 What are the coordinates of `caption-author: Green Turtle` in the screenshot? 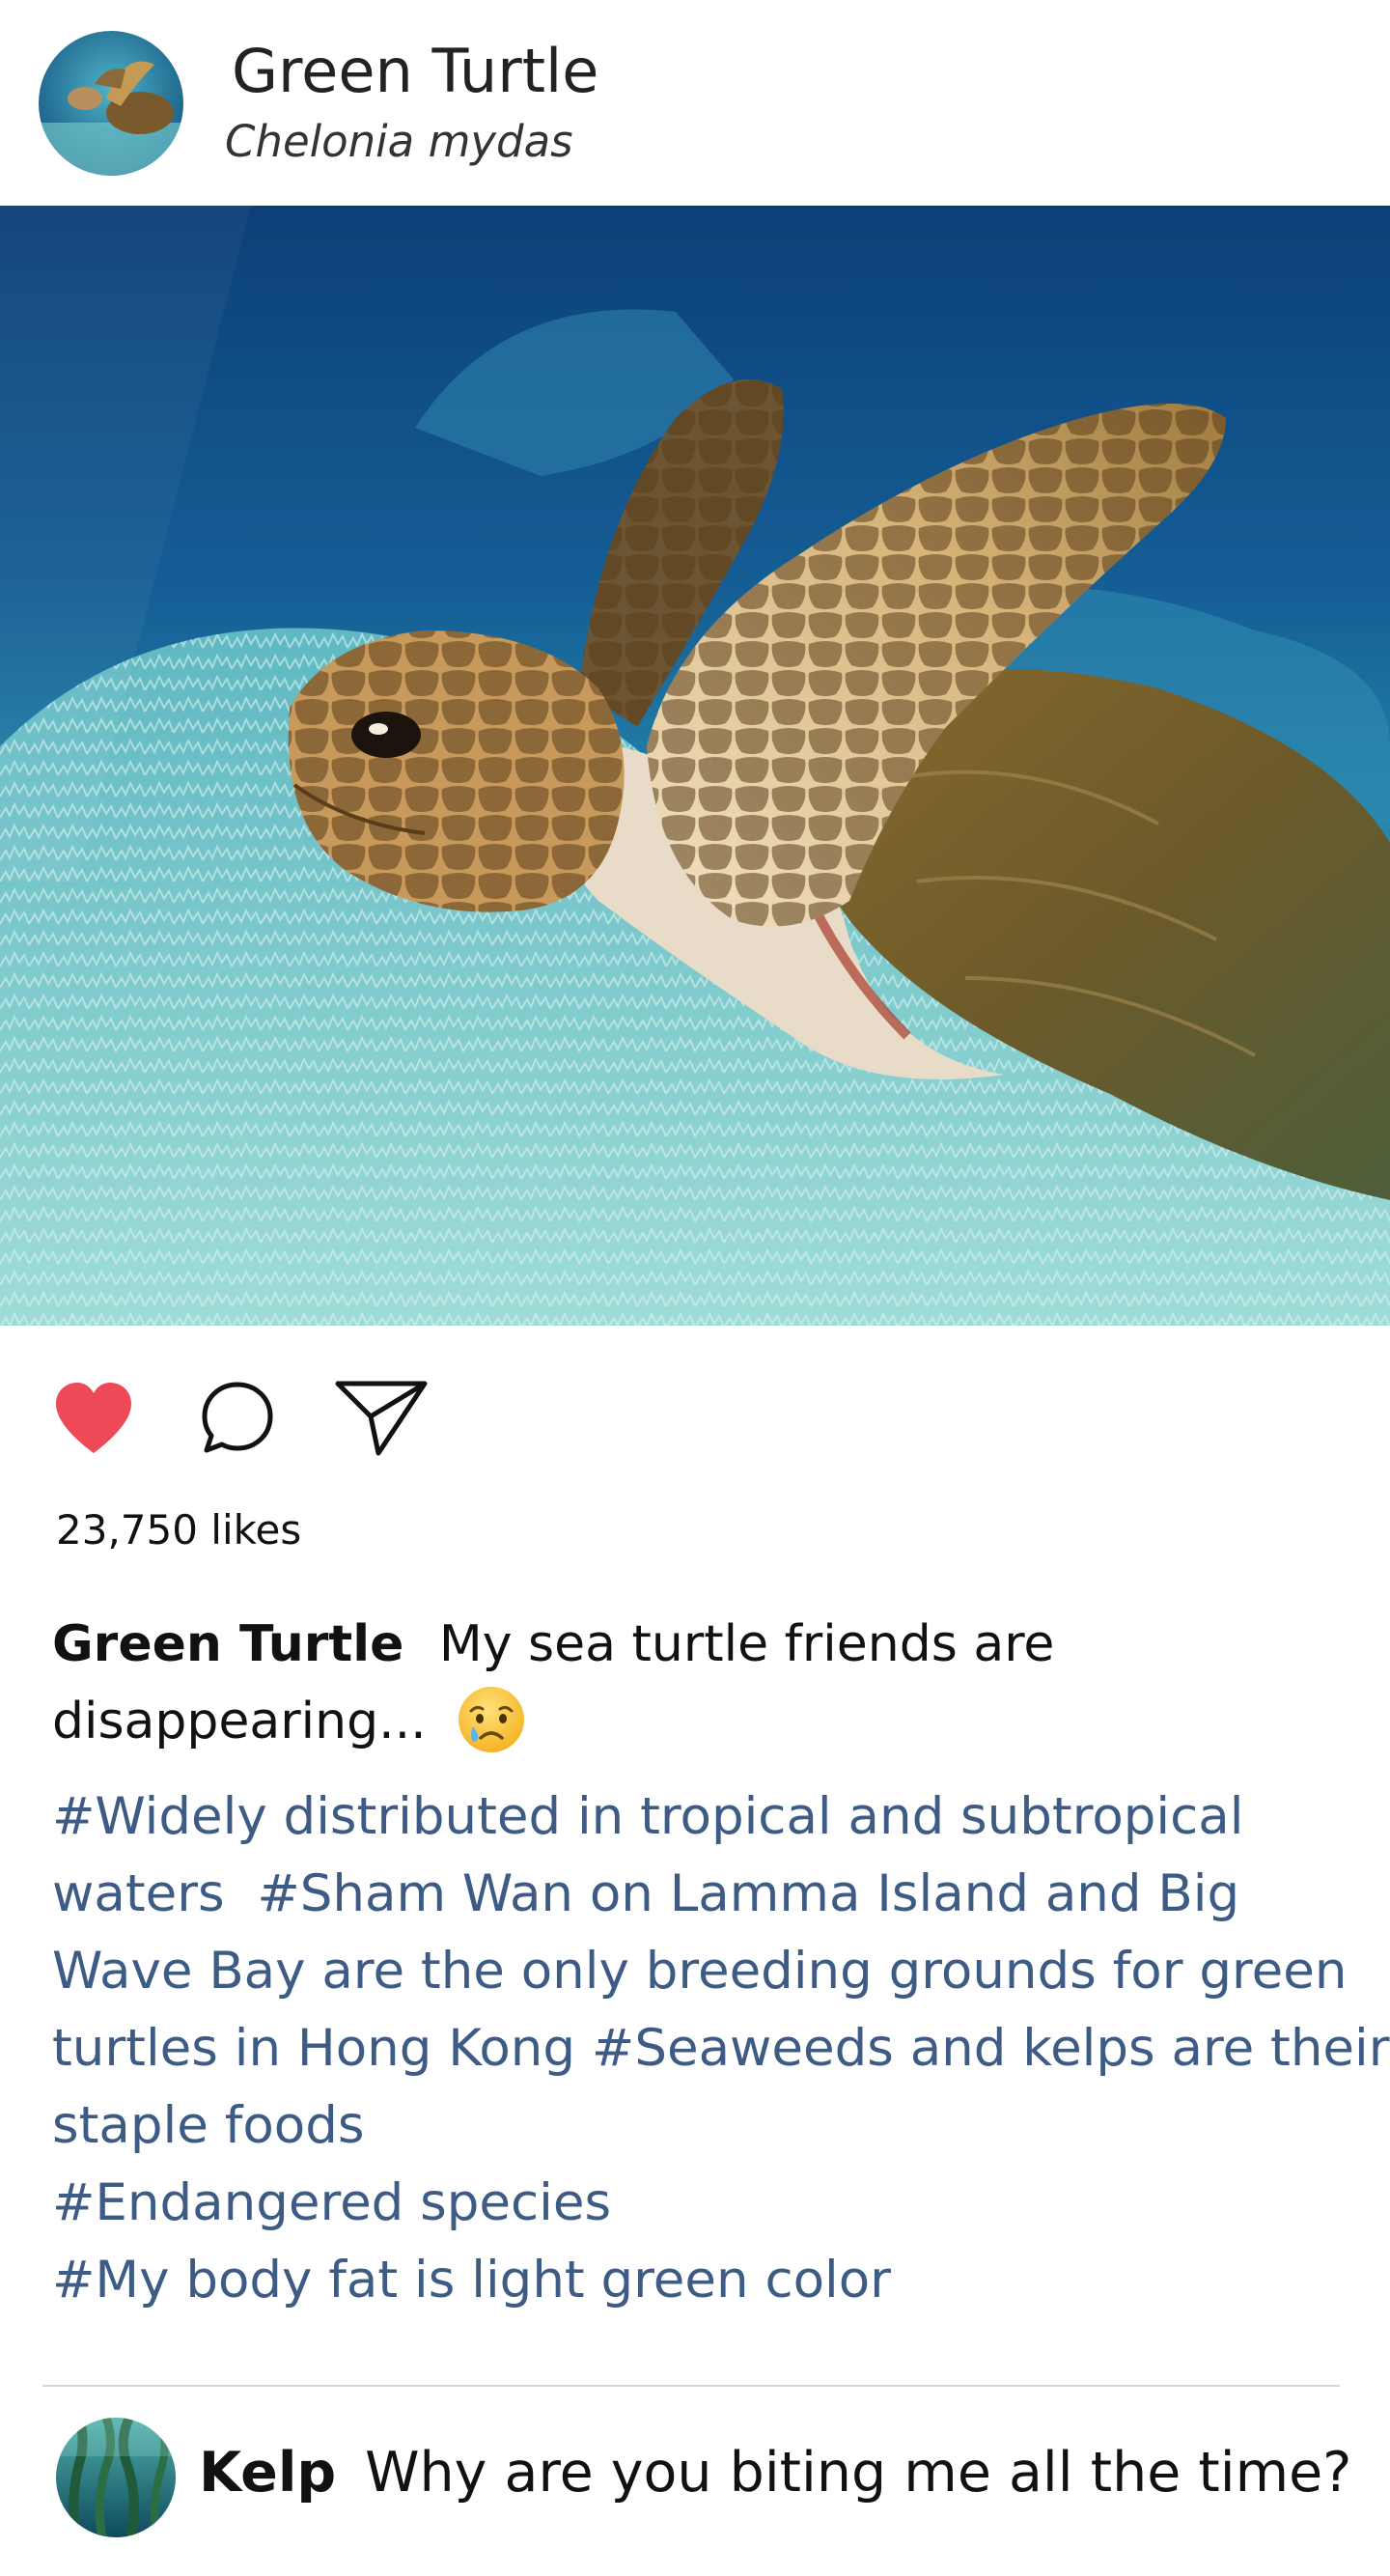 It's located at (227, 1644).